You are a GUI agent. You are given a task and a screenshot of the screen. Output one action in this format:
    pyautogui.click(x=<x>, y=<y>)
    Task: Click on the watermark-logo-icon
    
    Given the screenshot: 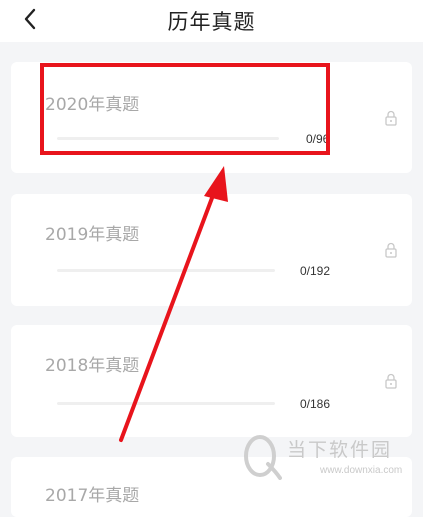 What is the action you would take?
    pyautogui.click(x=263, y=457)
    